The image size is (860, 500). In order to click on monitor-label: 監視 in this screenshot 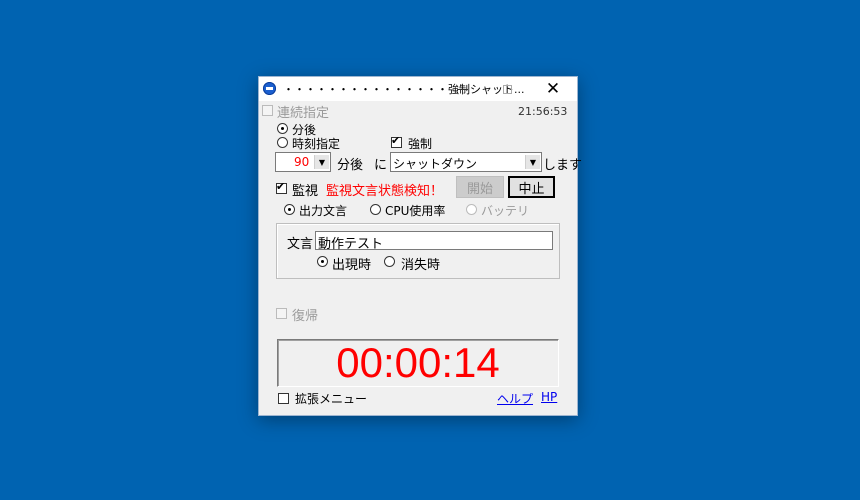, I will do `click(305, 191)`.